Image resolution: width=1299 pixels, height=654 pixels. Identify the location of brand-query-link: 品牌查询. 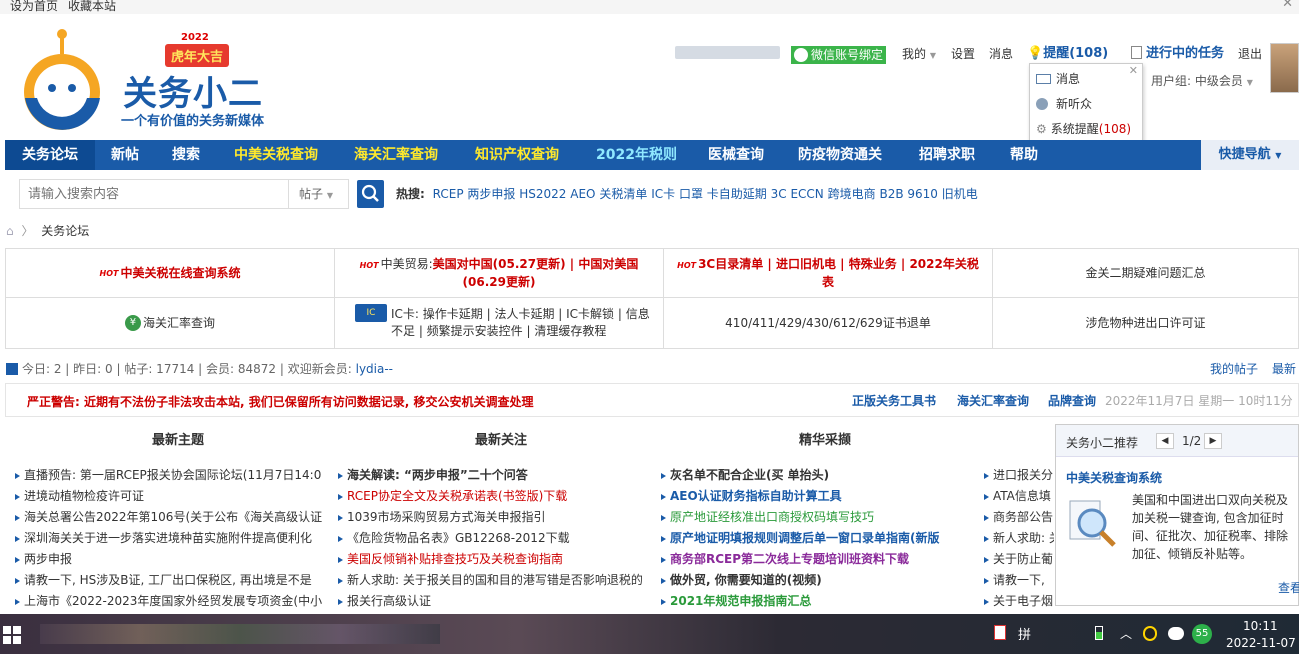
(1072, 400).